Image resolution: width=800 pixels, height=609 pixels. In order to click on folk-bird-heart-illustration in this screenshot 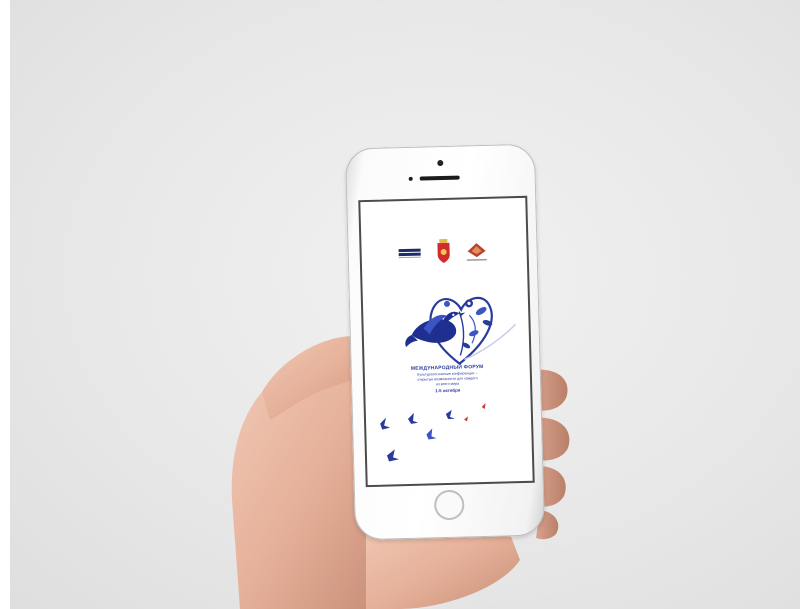, I will do `click(461, 331)`.